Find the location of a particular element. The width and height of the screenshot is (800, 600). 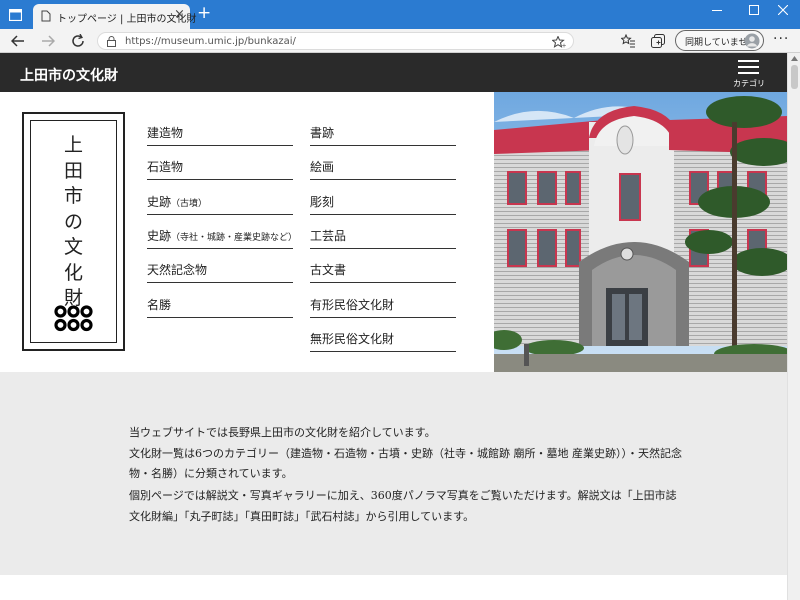

site-seal-logo: 上田市の文化財 is located at coordinates (73, 231).